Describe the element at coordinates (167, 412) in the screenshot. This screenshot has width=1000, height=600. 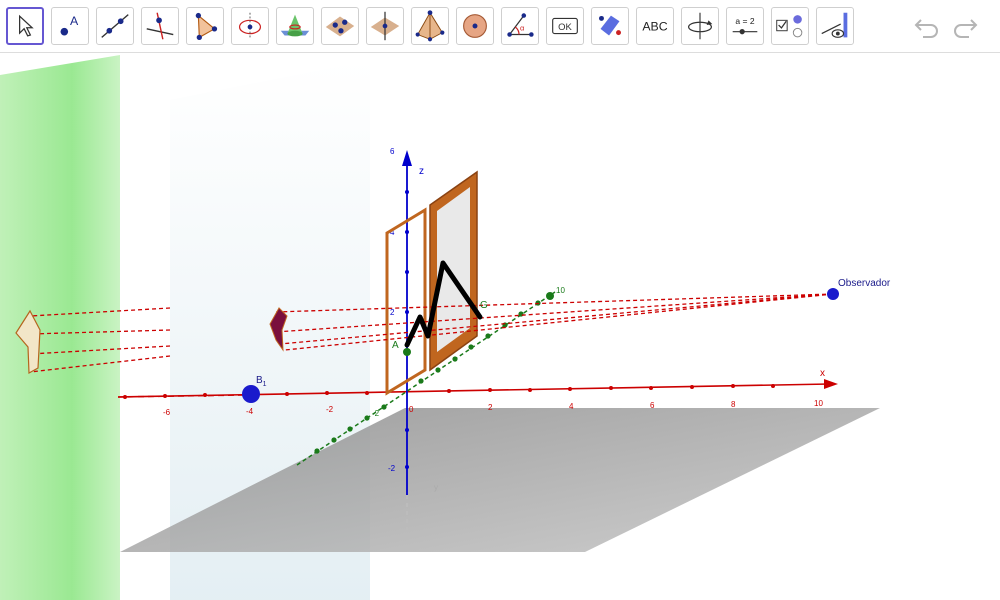
I see `x-tick-label: -6` at that location.